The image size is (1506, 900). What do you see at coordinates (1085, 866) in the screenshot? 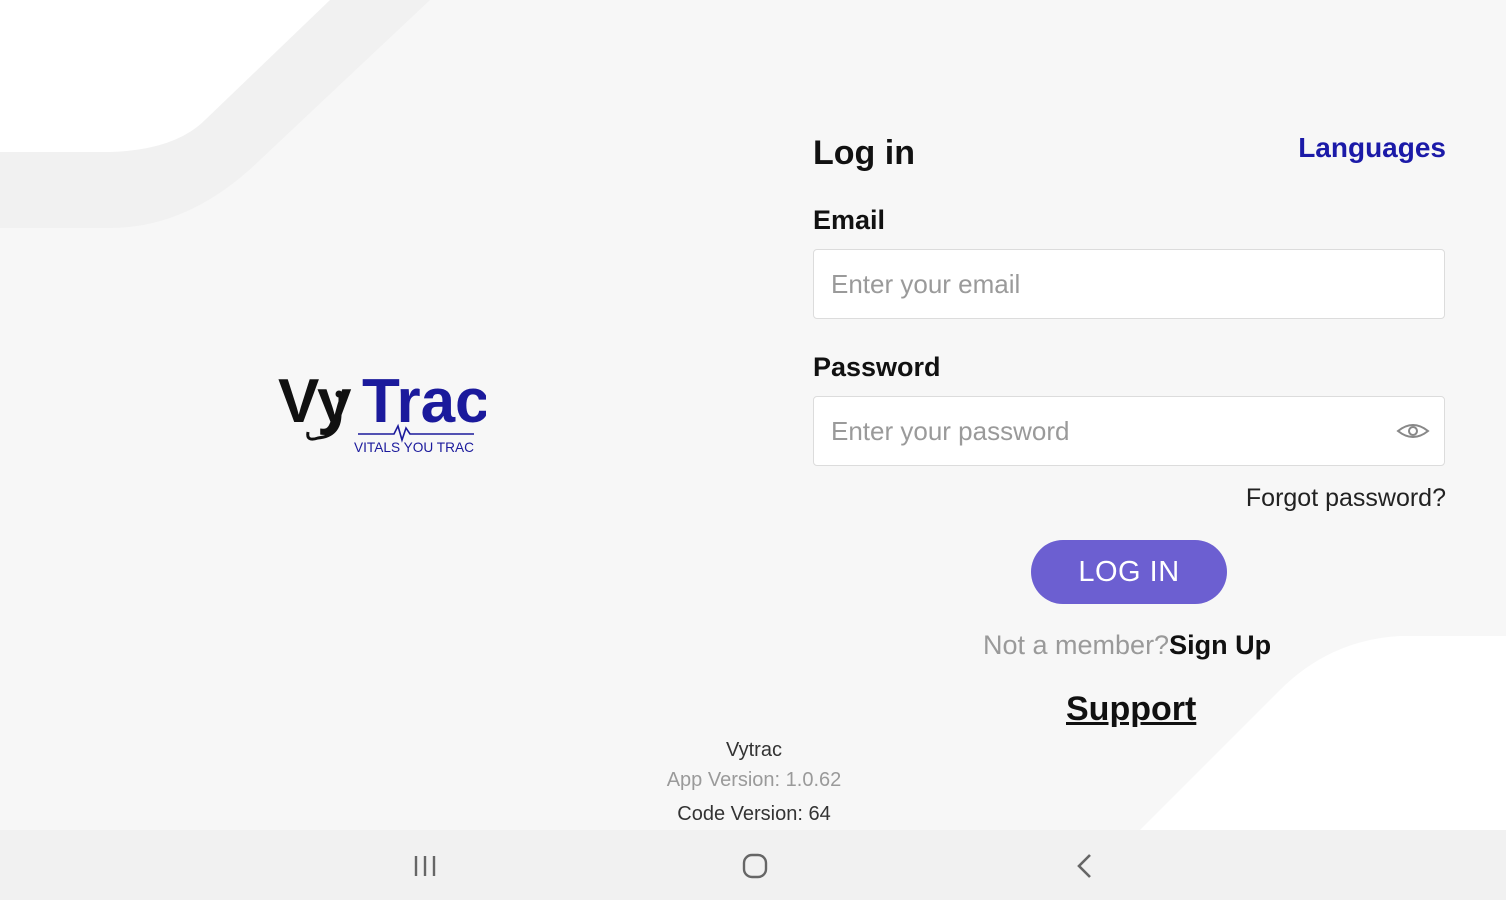
I see `back-icon` at bounding box center [1085, 866].